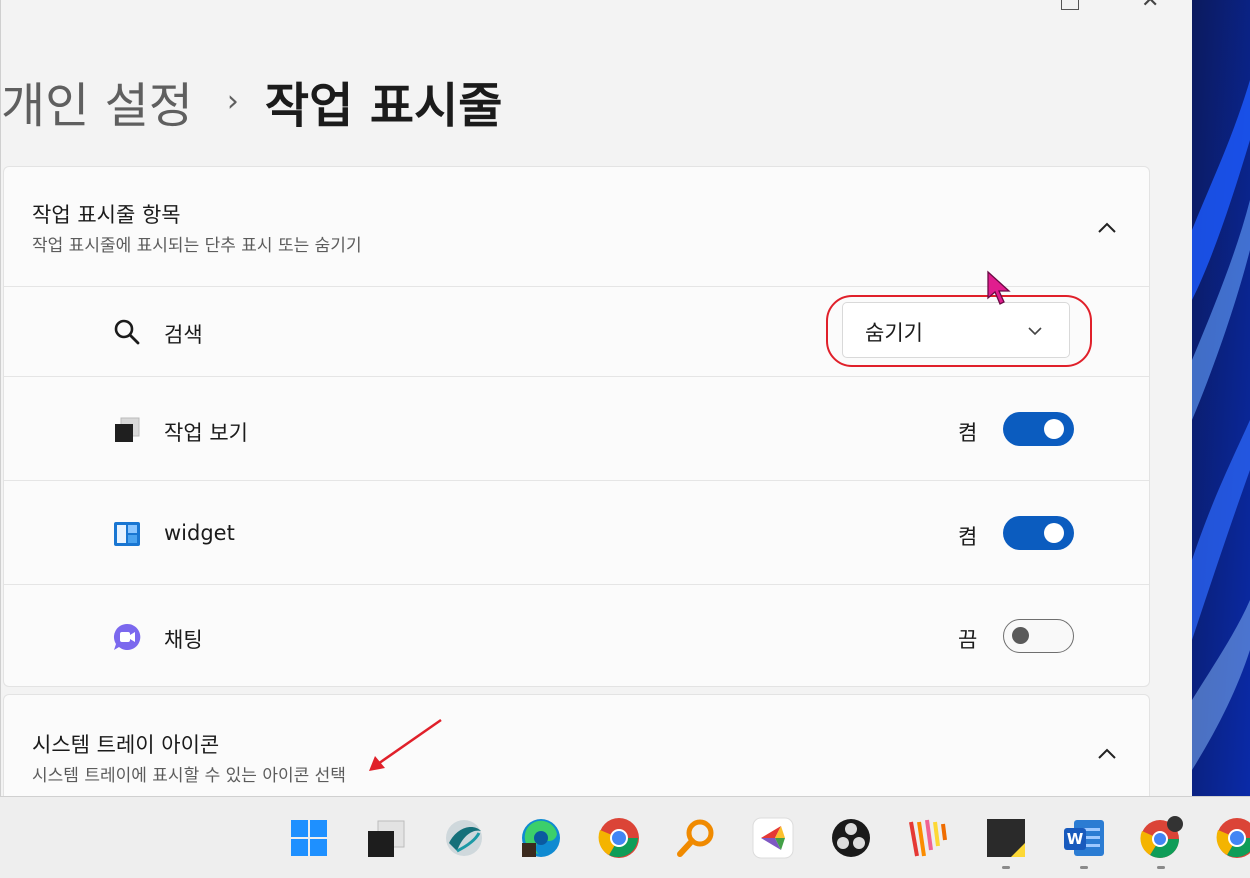  I want to click on toggle-state-label: 끔, so click(968, 640).